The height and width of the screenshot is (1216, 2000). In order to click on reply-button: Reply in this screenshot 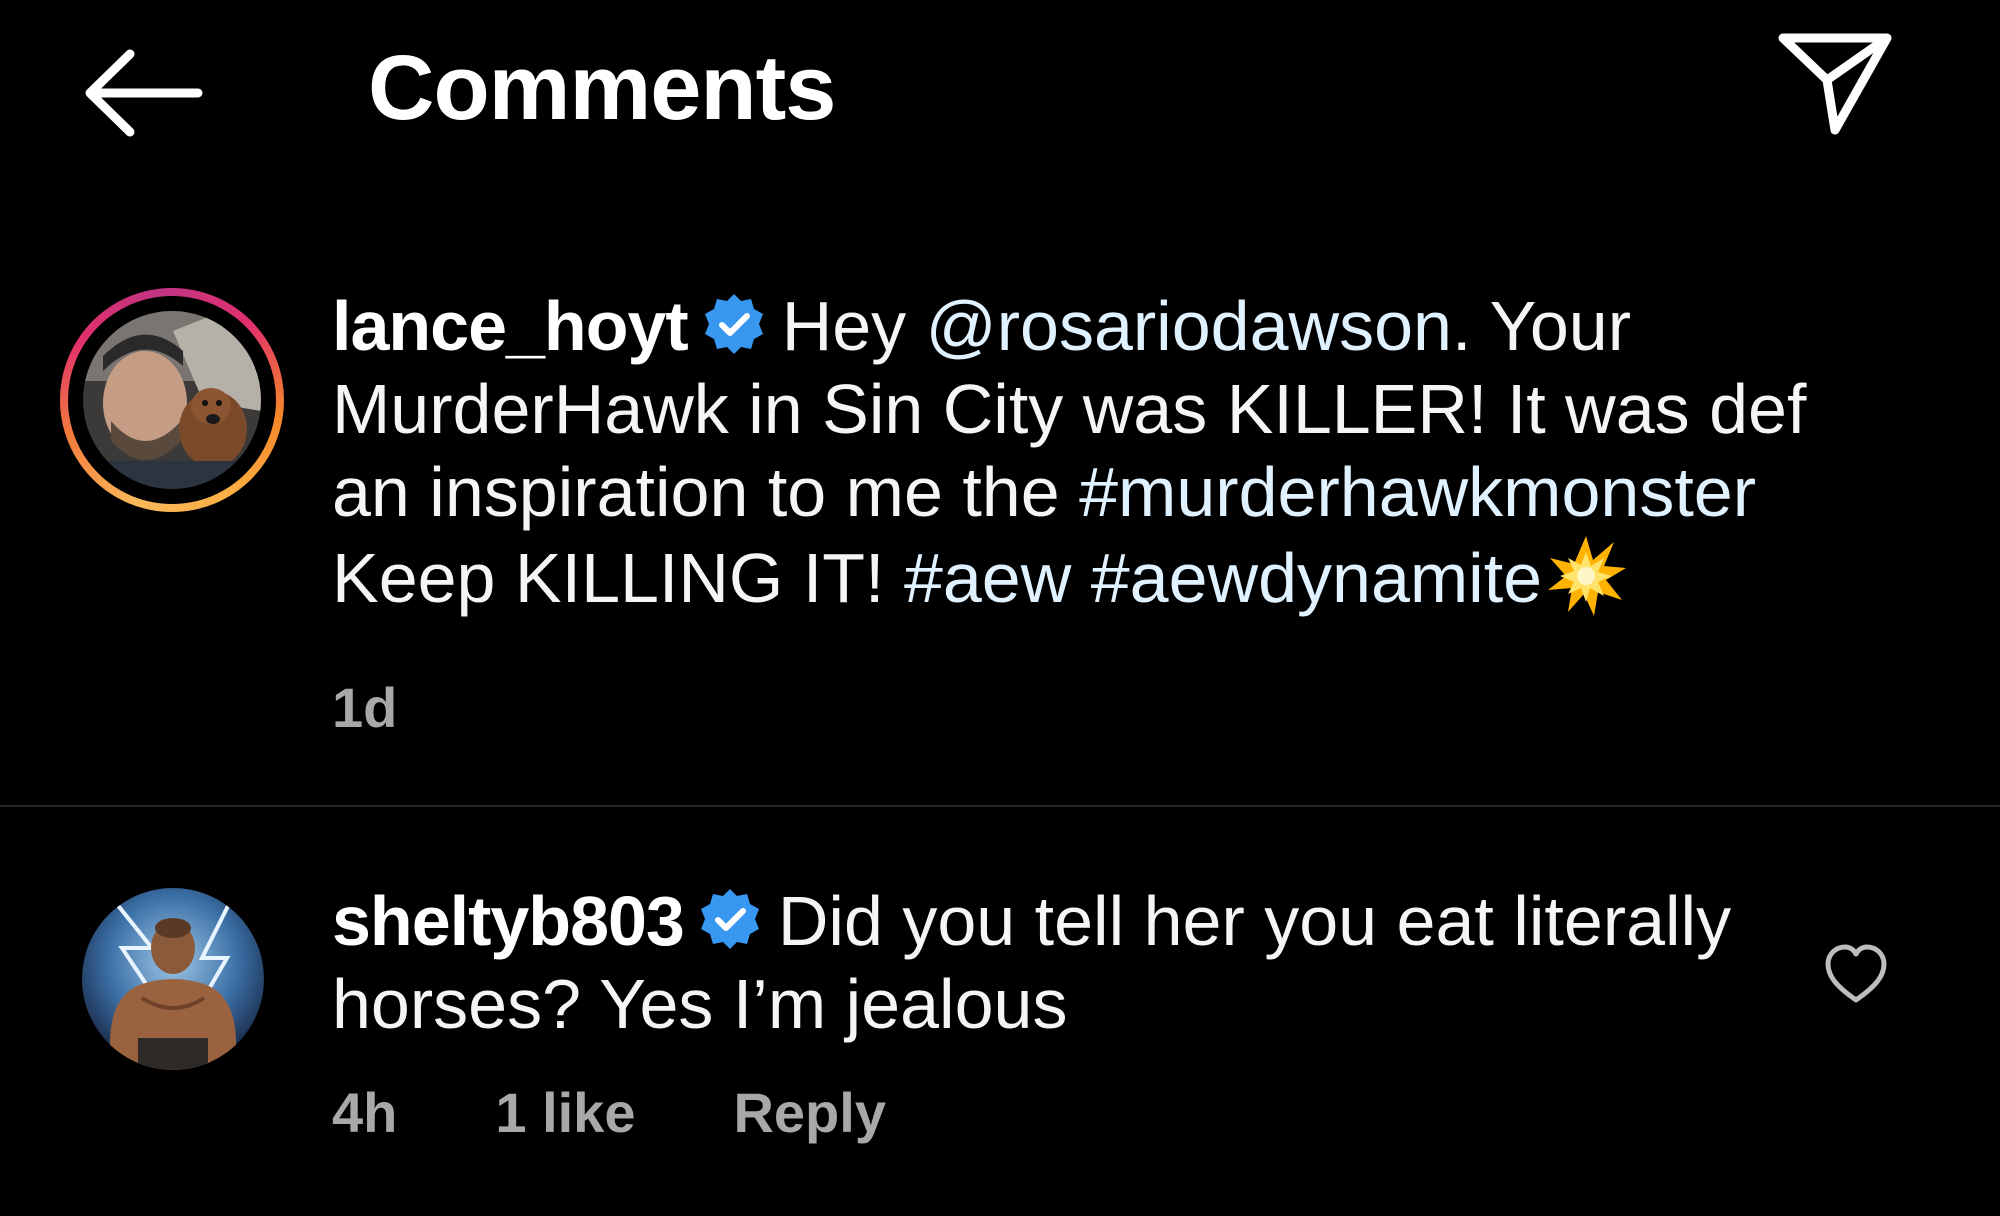, I will do `click(809, 1112)`.